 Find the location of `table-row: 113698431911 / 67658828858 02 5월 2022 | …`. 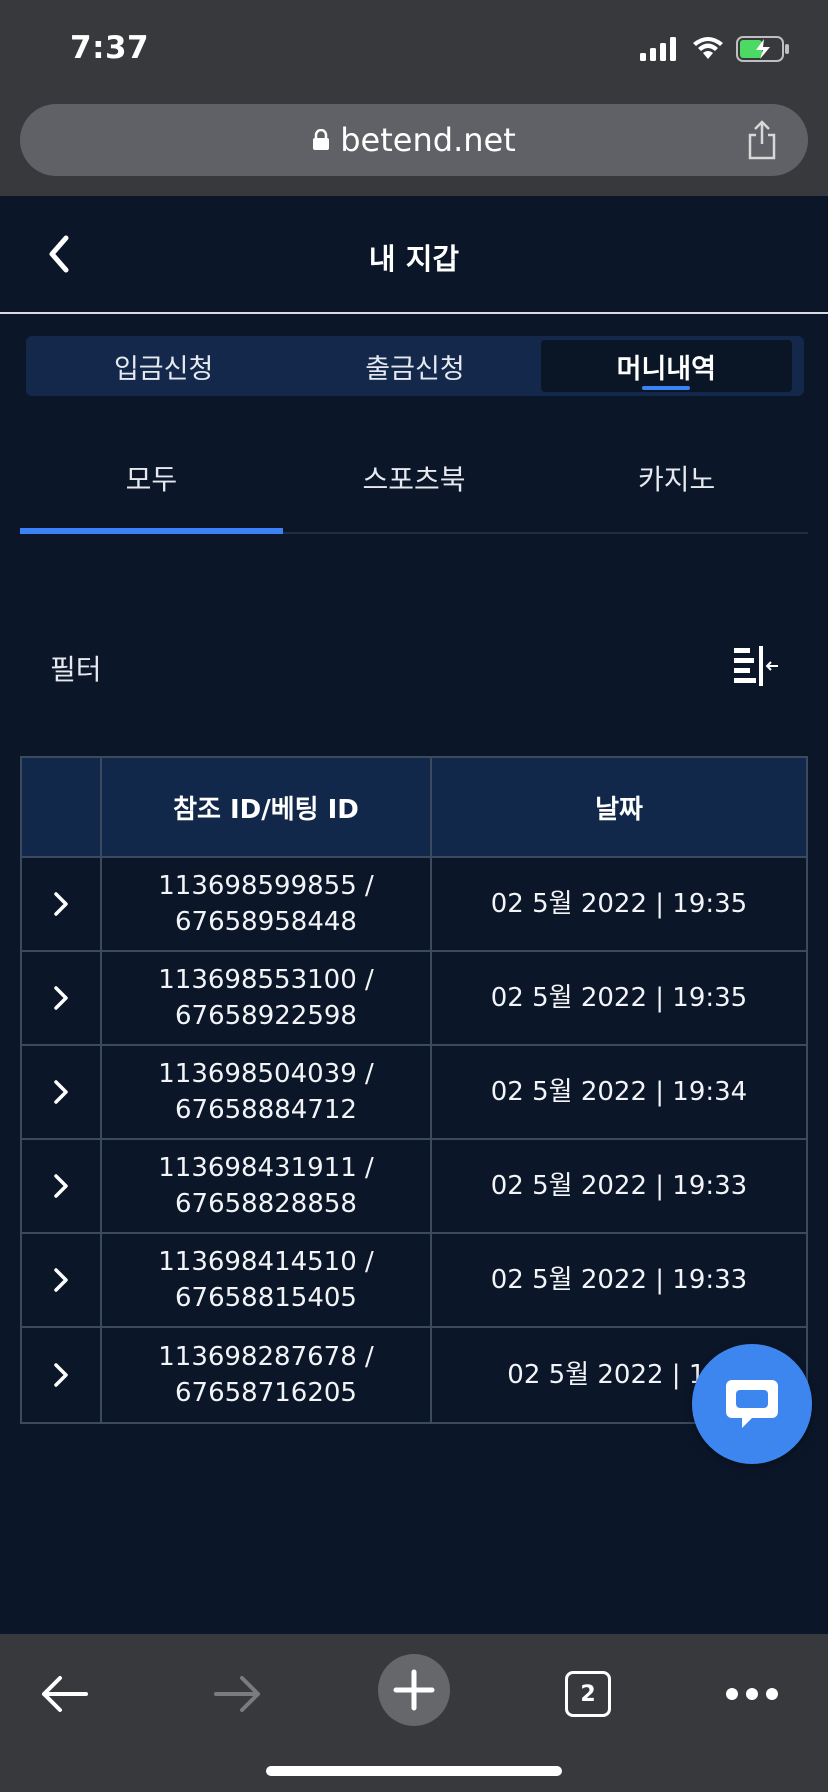

table-row: 113698431911 / 67658828858 02 5월 2022 | … is located at coordinates (414, 1187).